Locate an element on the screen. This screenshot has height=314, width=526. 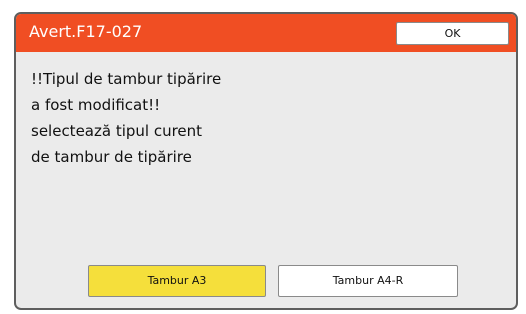
ok-button: OK is located at coordinates (452, 33).